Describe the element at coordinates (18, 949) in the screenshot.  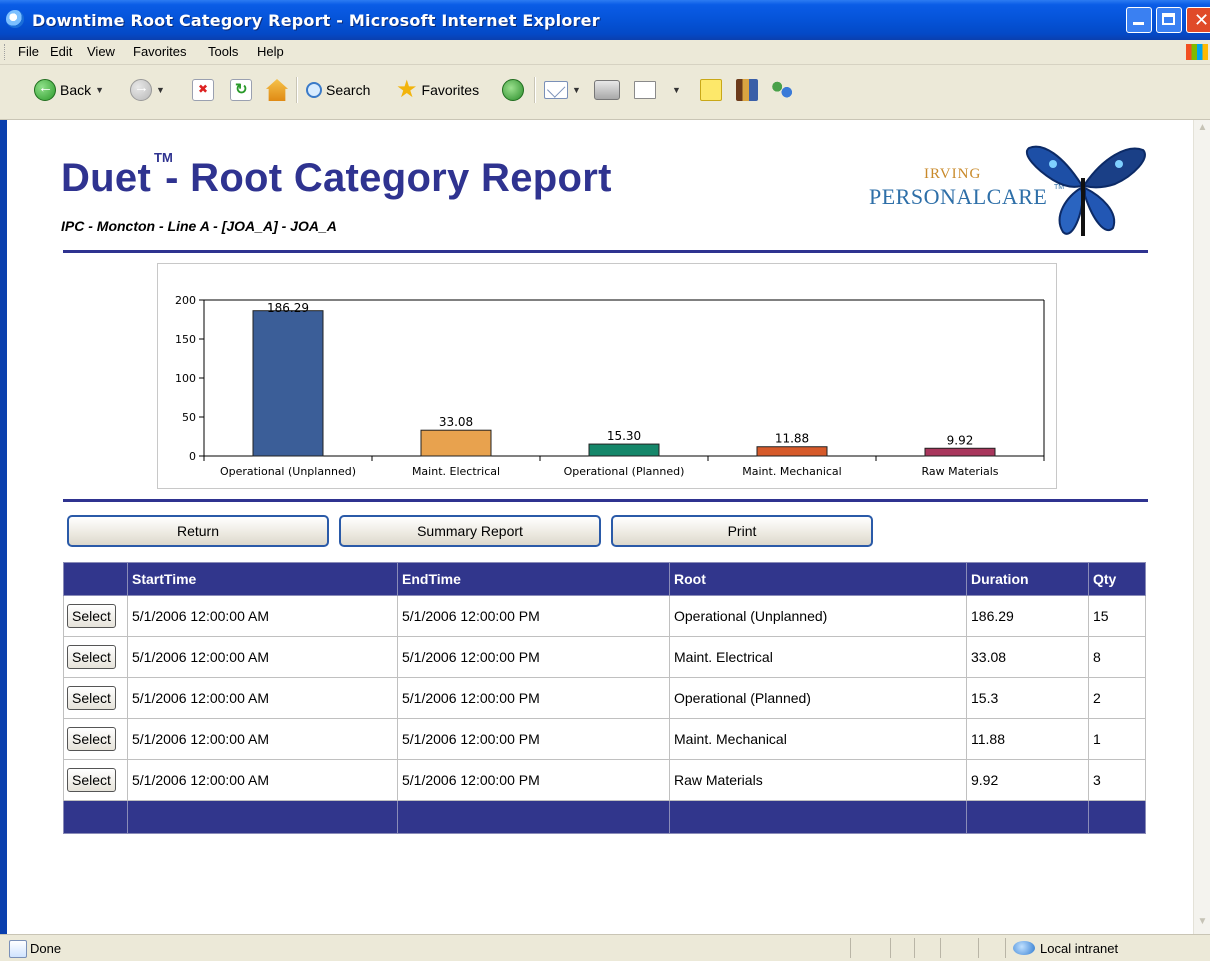
I see `page-done-icon` at that location.